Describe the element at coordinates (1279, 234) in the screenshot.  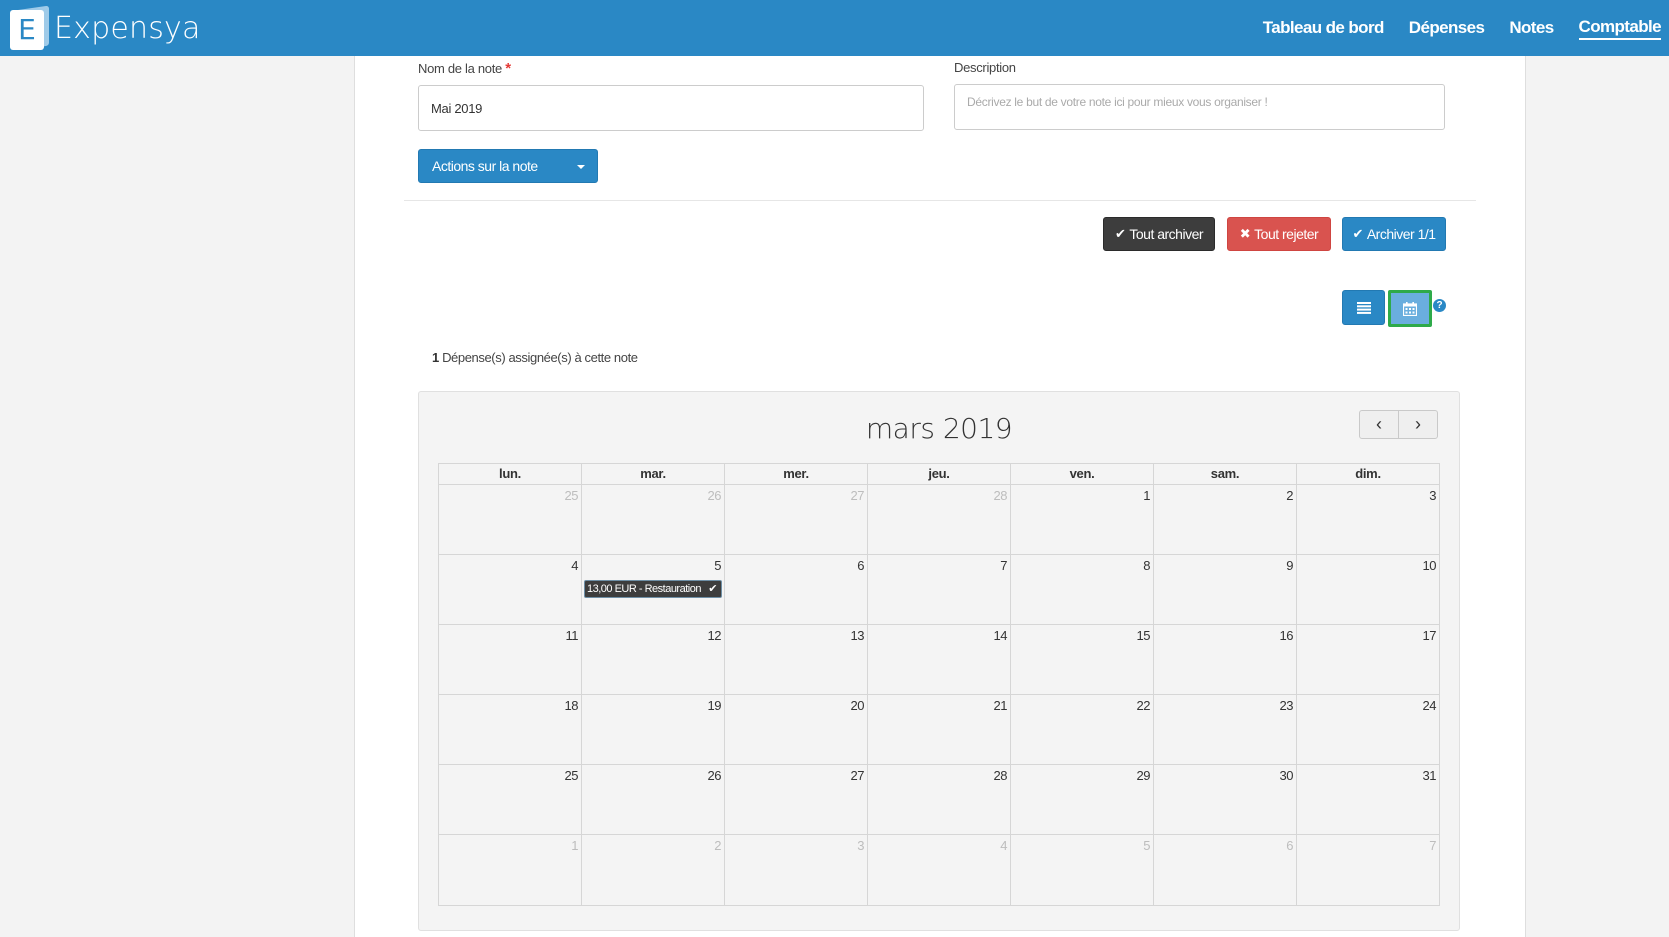
I see `reject-all-button: ✖ Tout rejeter` at that location.